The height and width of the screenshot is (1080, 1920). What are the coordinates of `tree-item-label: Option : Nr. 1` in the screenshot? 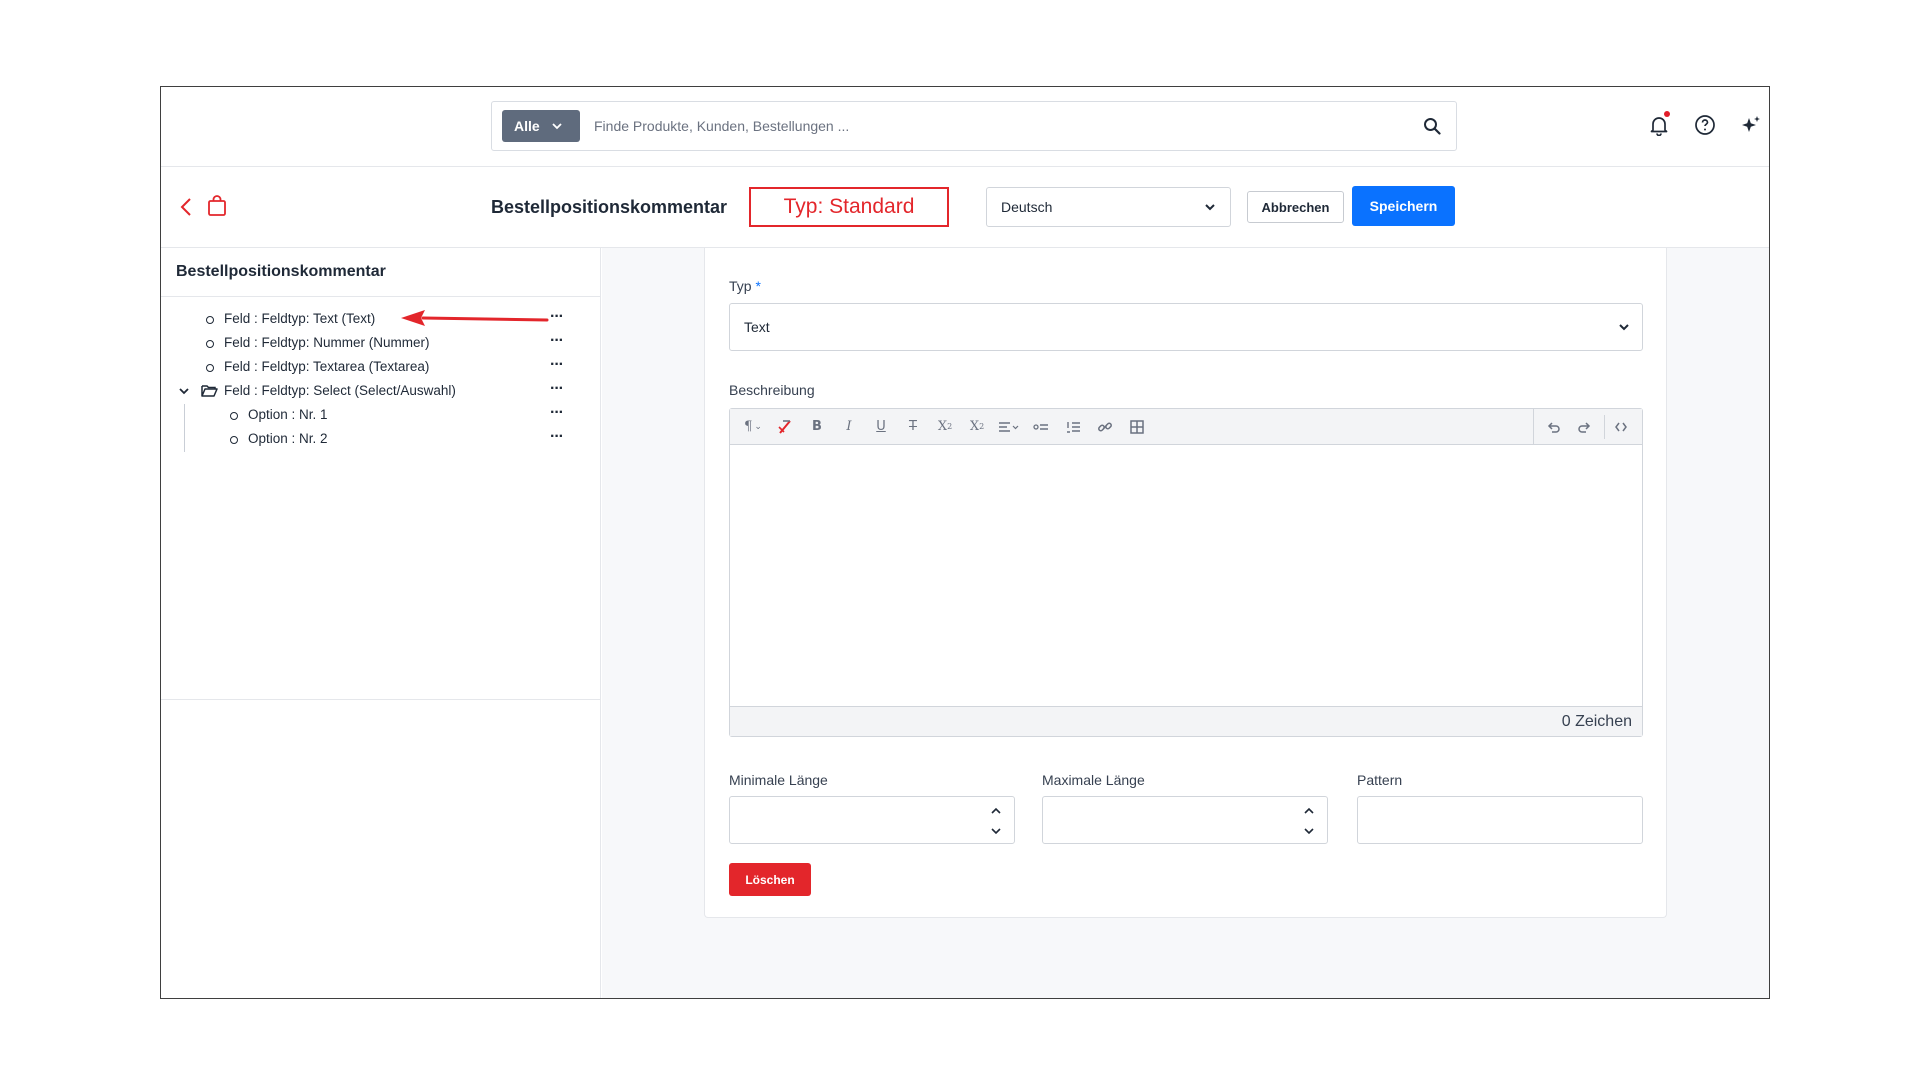 It's located at (288, 414).